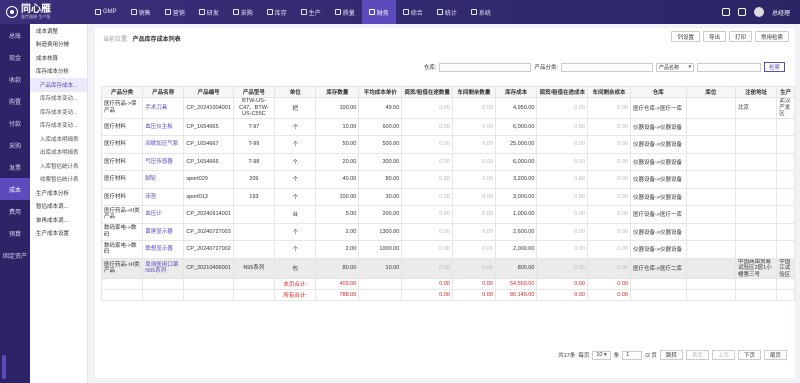 The height and width of the screenshot is (383, 800). Describe the element at coordinates (485, 67) in the screenshot. I see `warehouse-input` at that location.